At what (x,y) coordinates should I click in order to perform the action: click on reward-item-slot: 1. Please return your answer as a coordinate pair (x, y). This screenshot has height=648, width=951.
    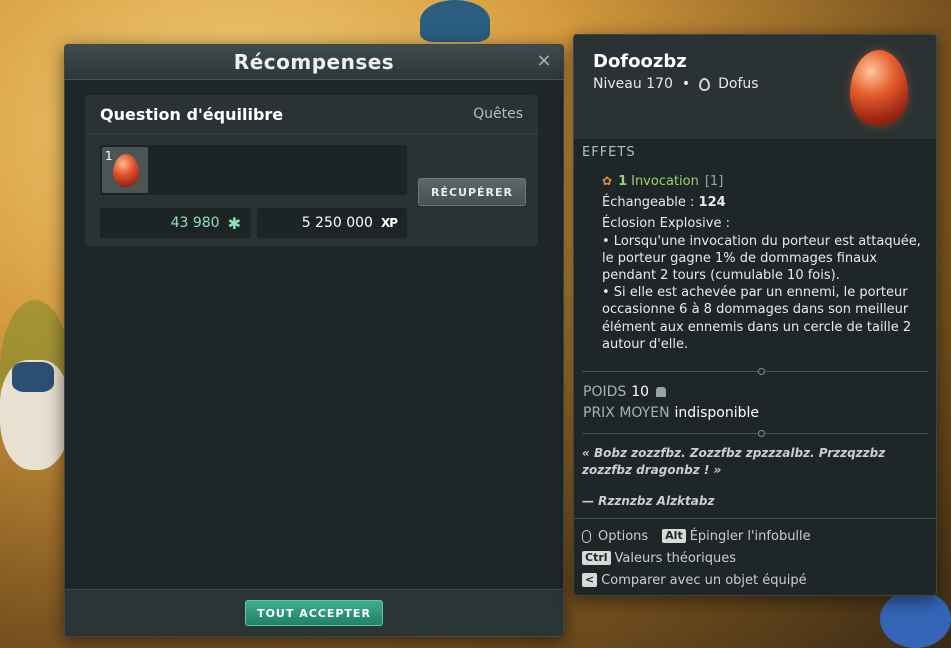
    Looking at the image, I should click on (125, 170).